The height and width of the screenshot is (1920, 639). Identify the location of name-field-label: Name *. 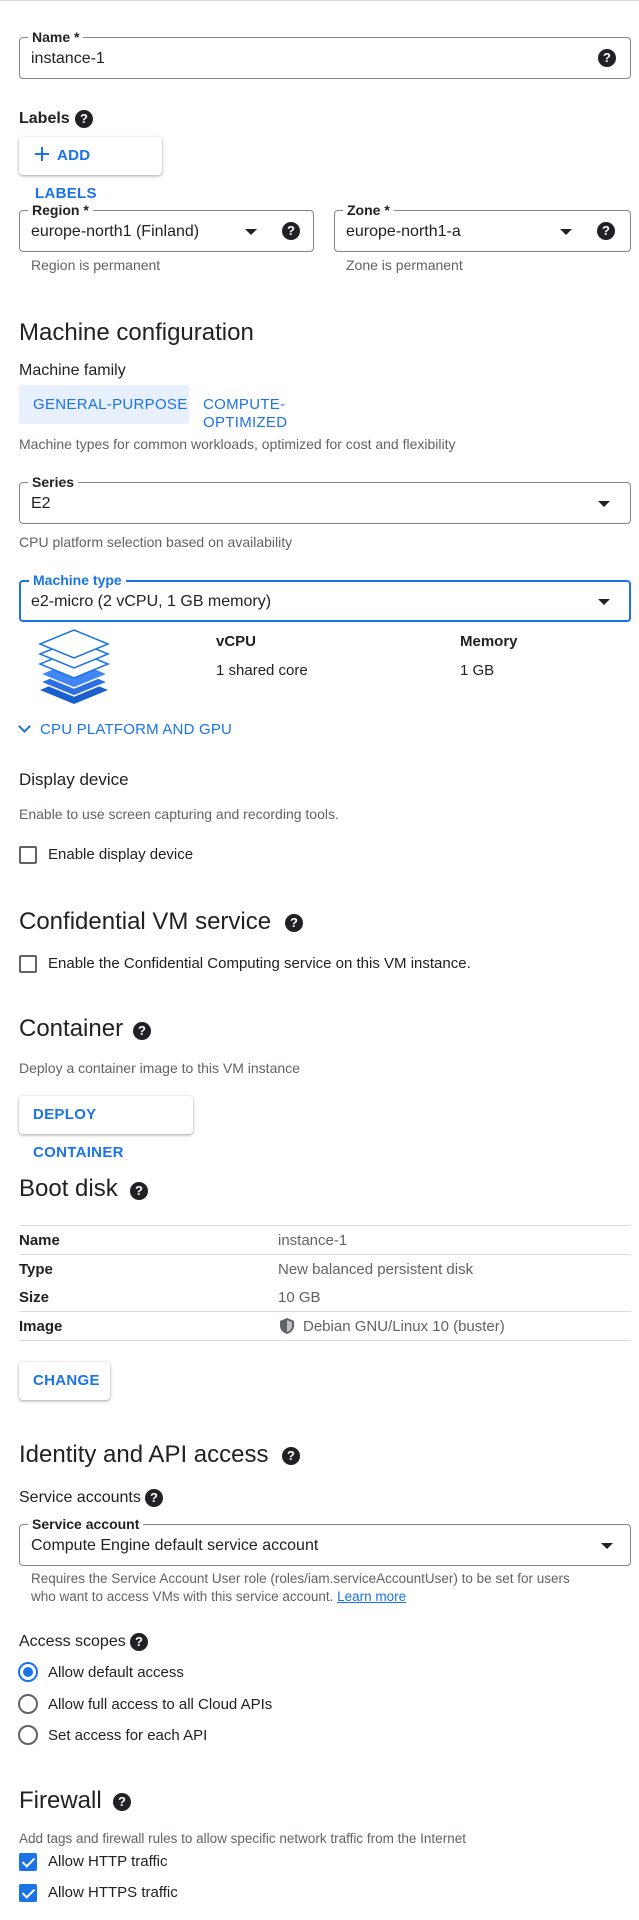
(56, 37).